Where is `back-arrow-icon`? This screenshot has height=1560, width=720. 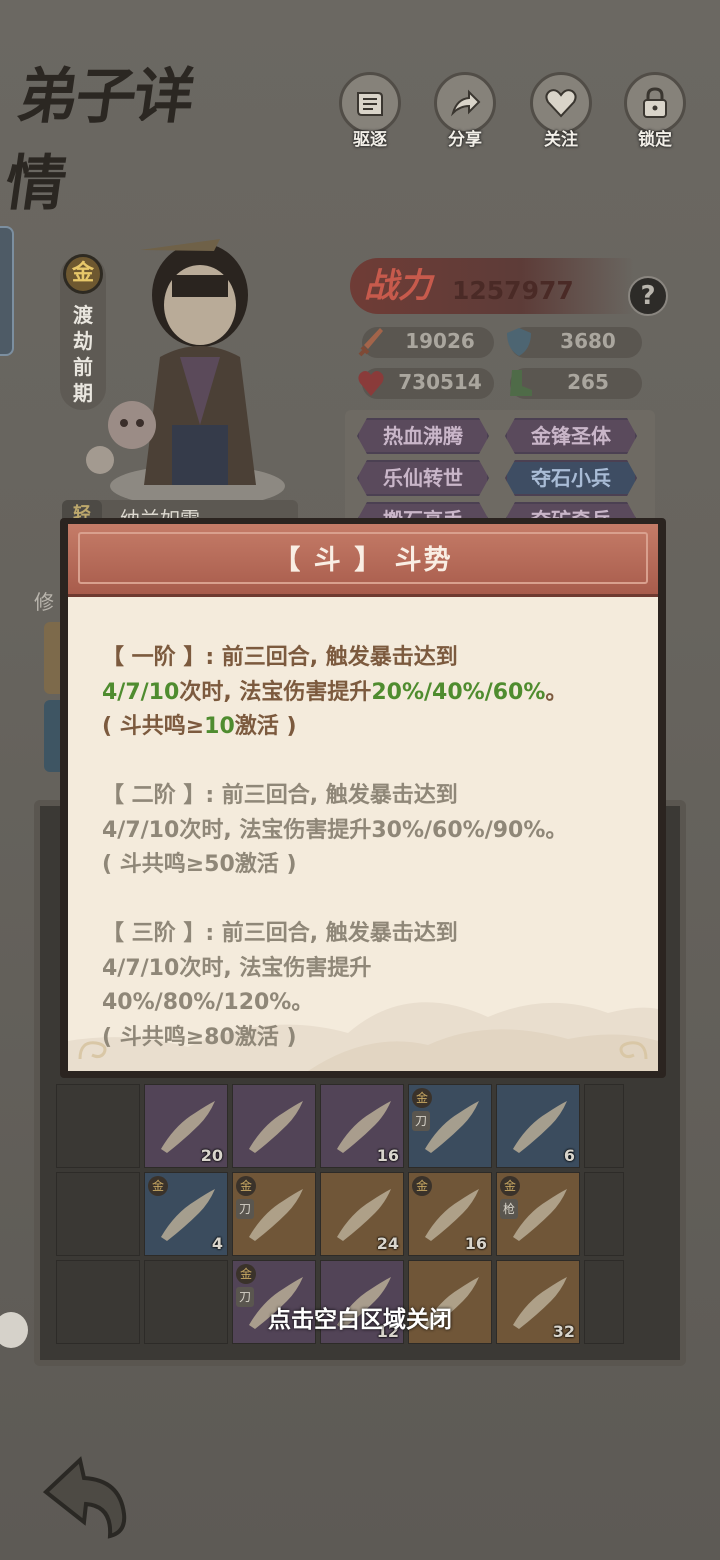
back-arrow-icon is located at coordinates (85, 1496).